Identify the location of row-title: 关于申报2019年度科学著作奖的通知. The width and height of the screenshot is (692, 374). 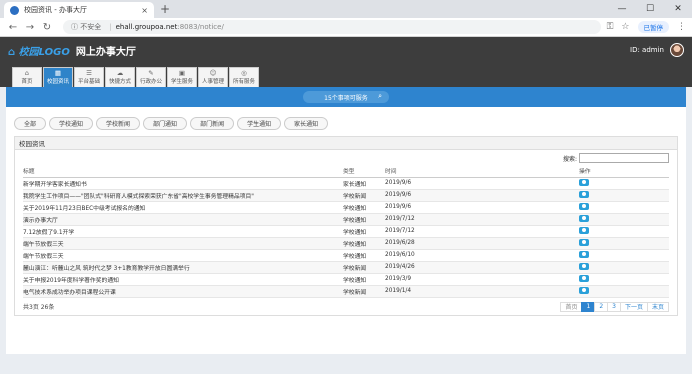
(183, 279).